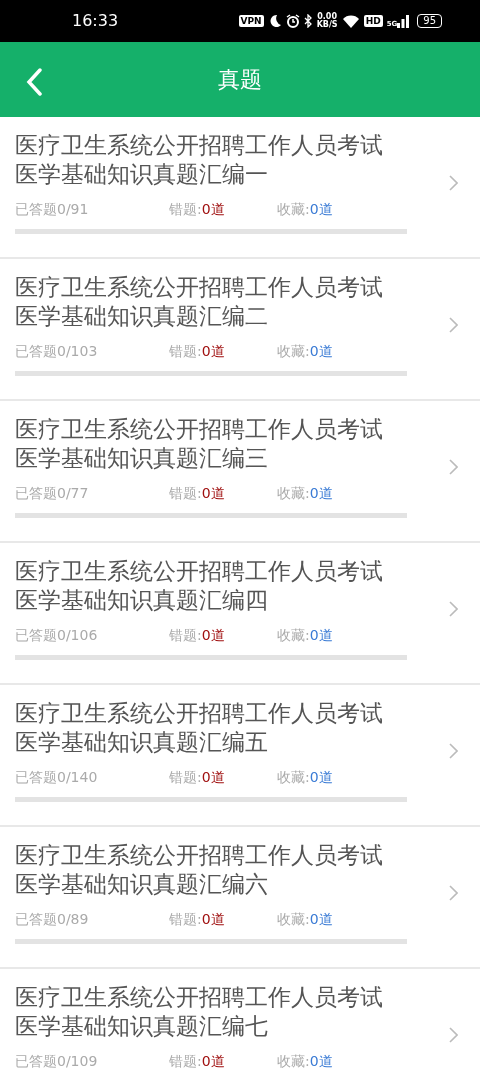 The image size is (480, 1072). I want to click on item-title: 医疗卫生系统公开招聘工作人员考试医学基础知识真题汇编二, so click(199, 302).